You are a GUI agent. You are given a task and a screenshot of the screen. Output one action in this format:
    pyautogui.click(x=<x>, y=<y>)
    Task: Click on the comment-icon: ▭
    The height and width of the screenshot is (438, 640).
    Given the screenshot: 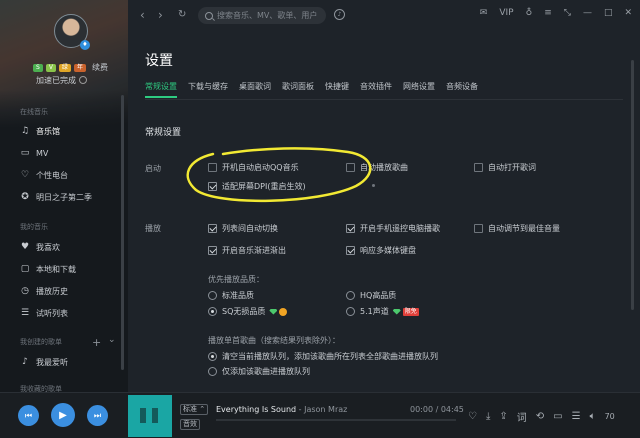 What is the action you would take?
    pyautogui.click(x=557, y=416)
    